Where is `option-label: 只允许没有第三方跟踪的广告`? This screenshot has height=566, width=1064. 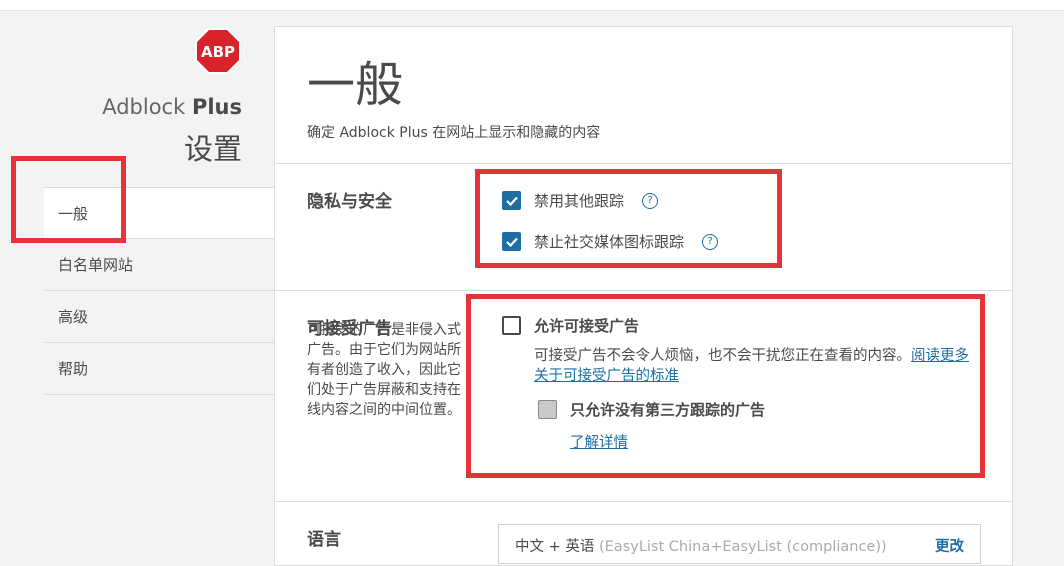
option-label: 只允许没有第三方跟踪的广告 is located at coordinates (668, 410).